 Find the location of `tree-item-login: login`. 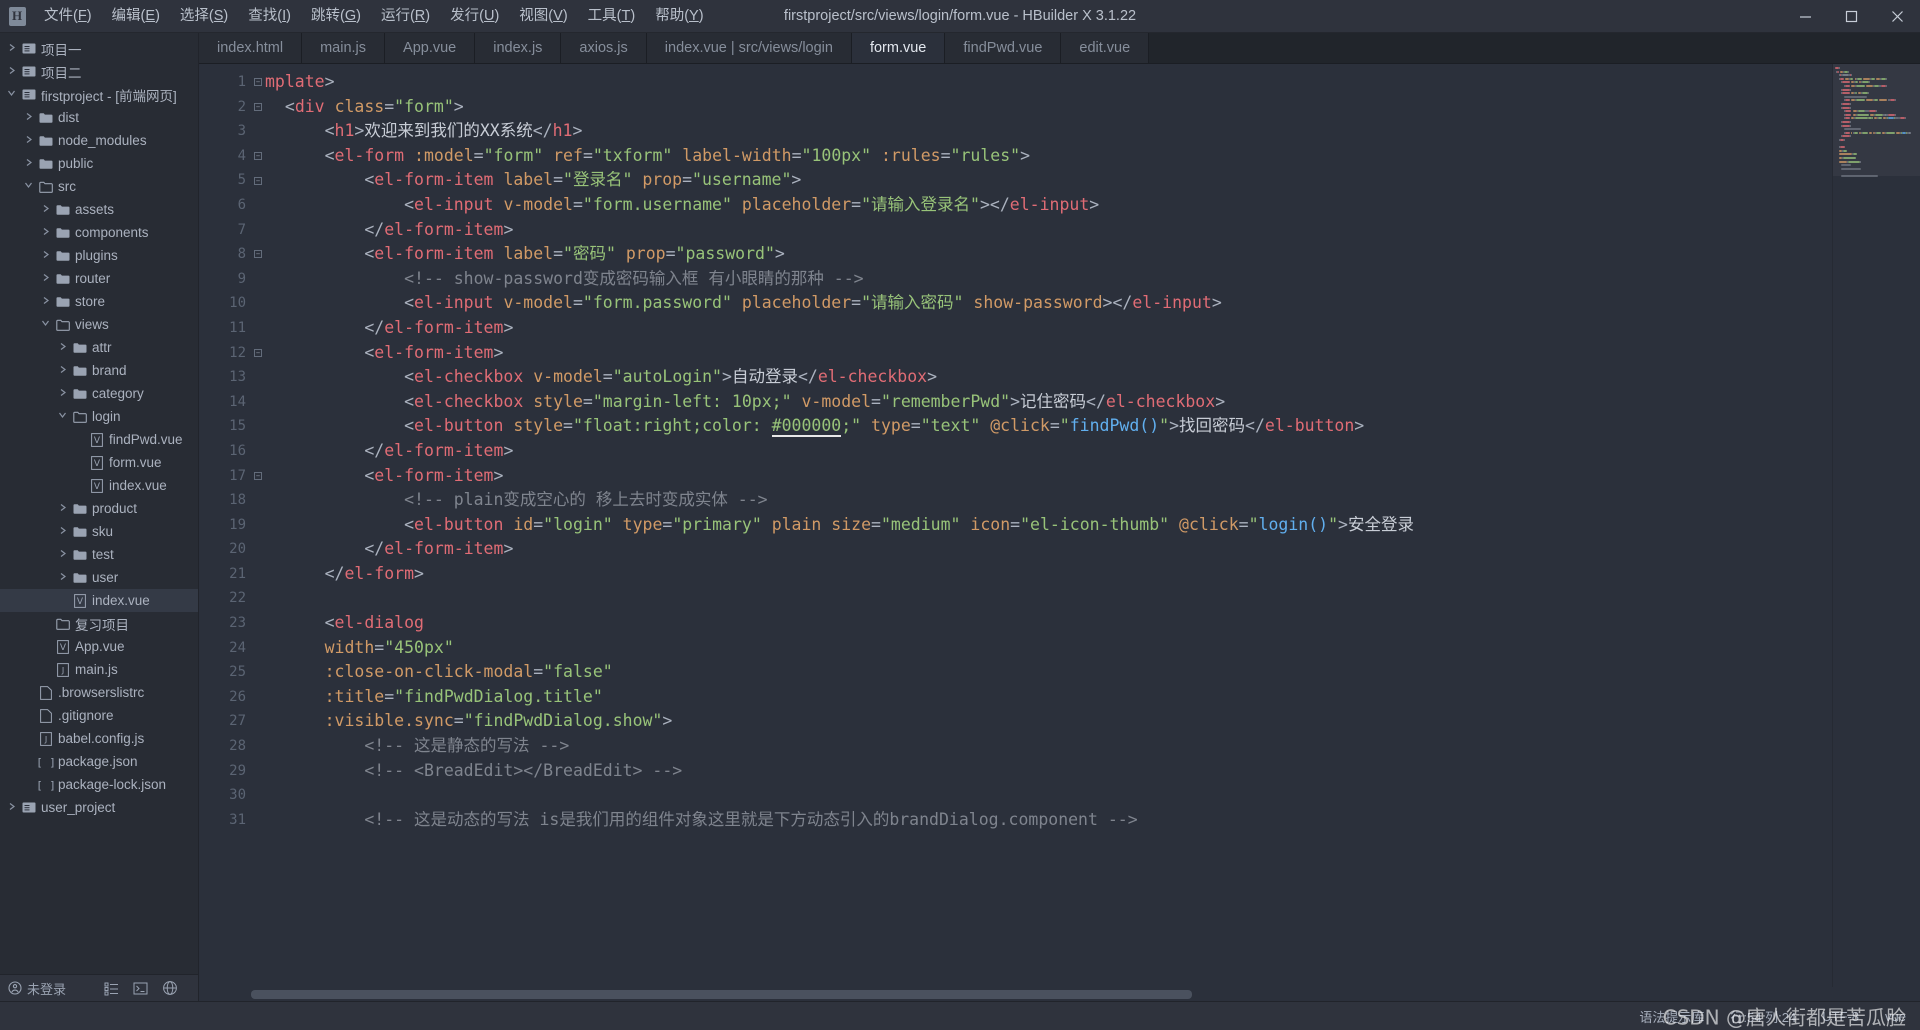

tree-item-login: login is located at coordinates (99, 416).